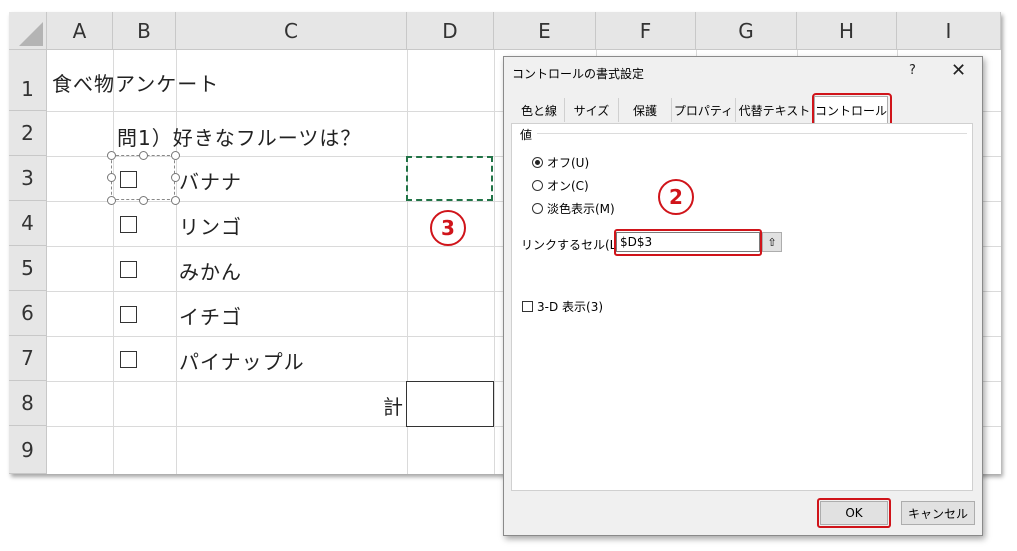 Image resolution: width=1017 pixels, height=551 pixels. What do you see at coordinates (128, 359) in the screenshot?
I see `checkbox-pineapple` at bounding box center [128, 359].